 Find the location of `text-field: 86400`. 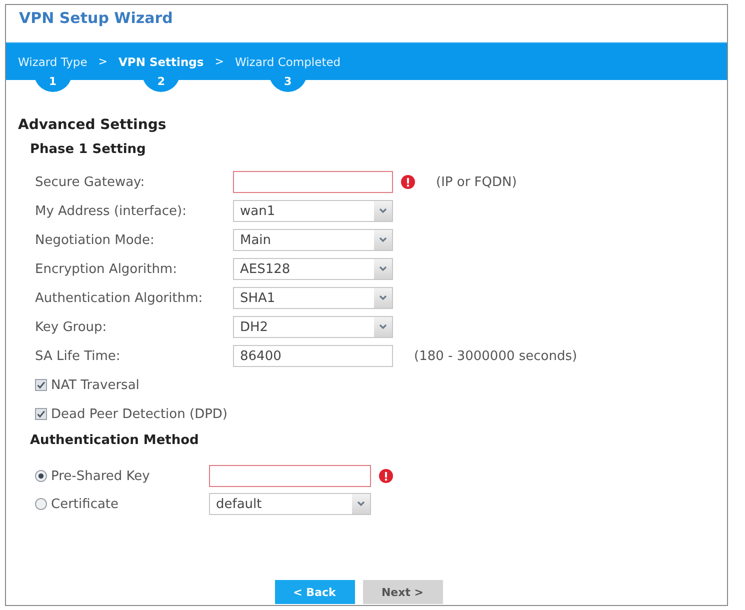

text-field: 86400 is located at coordinates (313, 356).